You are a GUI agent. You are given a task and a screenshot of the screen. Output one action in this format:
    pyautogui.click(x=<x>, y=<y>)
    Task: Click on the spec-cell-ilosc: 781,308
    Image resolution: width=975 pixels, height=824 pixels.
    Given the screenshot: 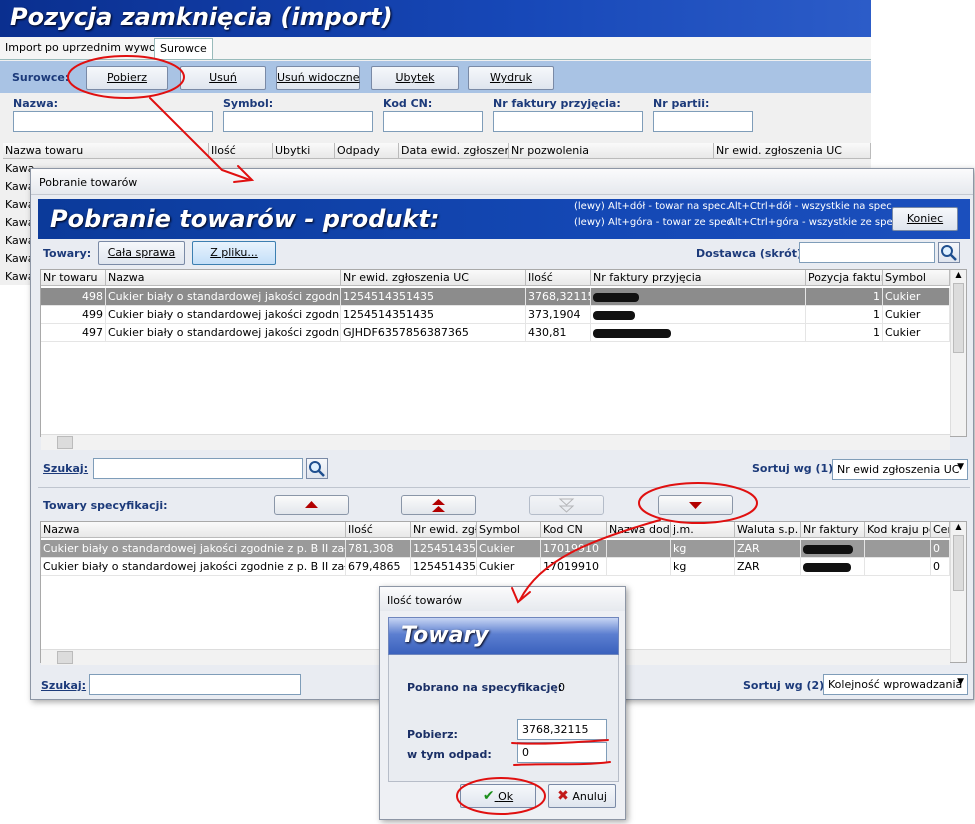 What is the action you would take?
    pyautogui.click(x=378, y=548)
    